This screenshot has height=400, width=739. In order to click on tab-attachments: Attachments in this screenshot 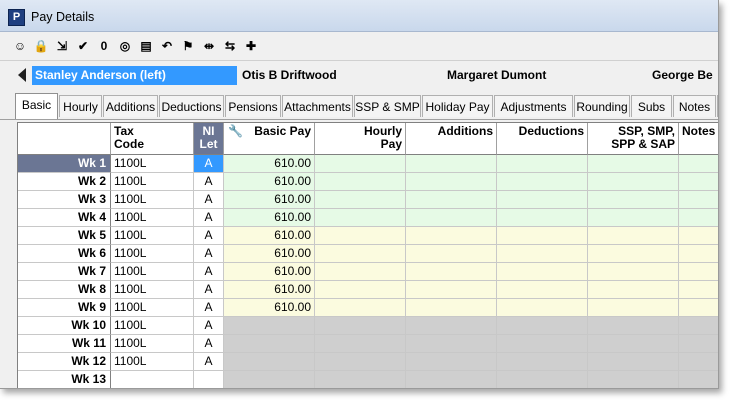, I will do `click(317, 106)`.